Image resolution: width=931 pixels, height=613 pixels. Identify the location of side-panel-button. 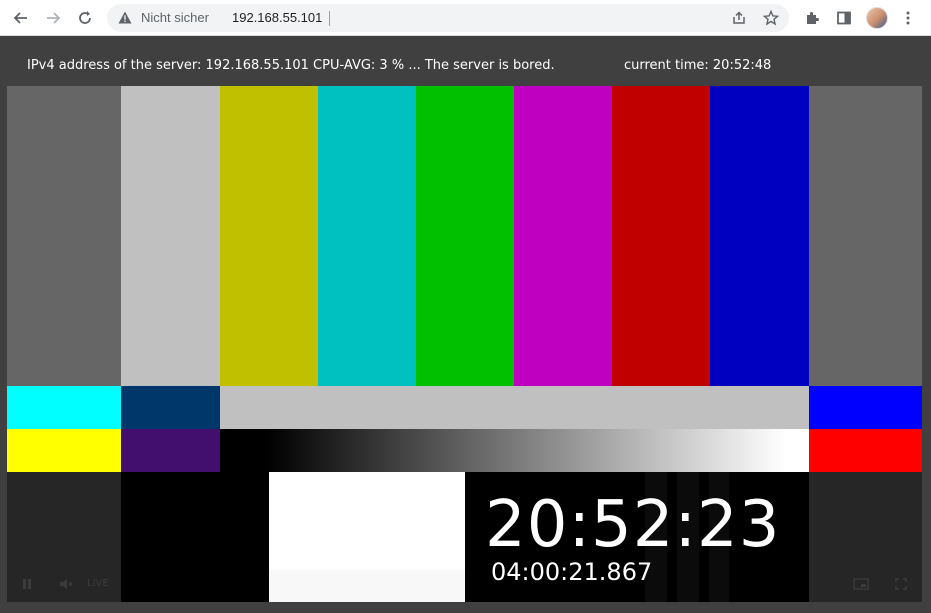
(844, 18).